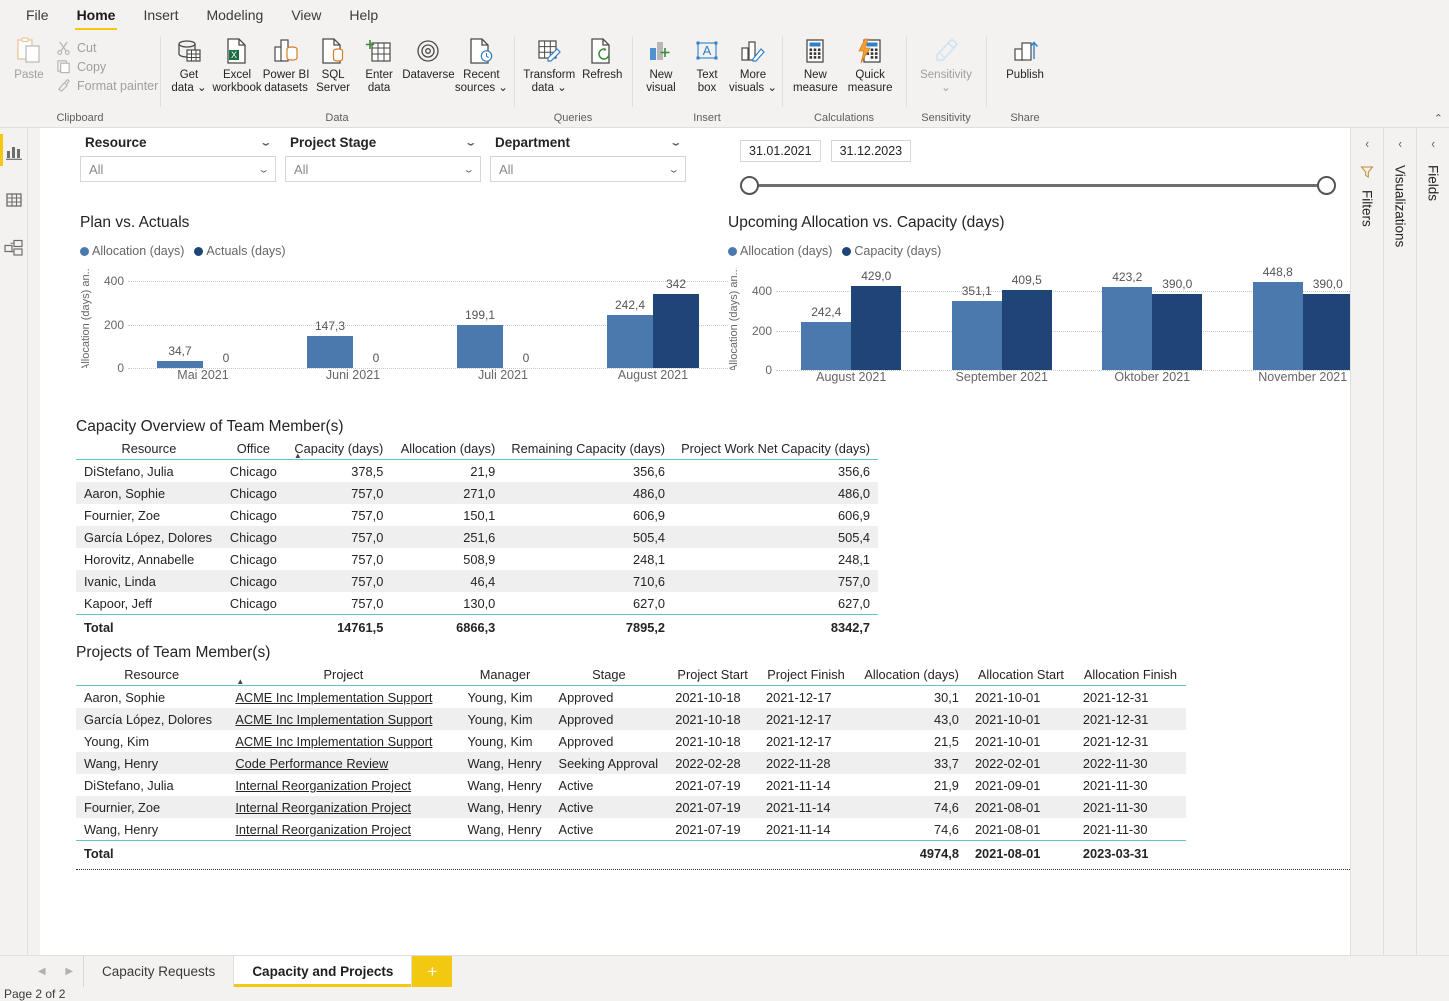 Image resolution: width=1449 pixels, height=1001 pixels. Describe the element at coordinates (237, 64) in the screenshot. I see `excel-workbook-button: X Excel workbook` at that location.